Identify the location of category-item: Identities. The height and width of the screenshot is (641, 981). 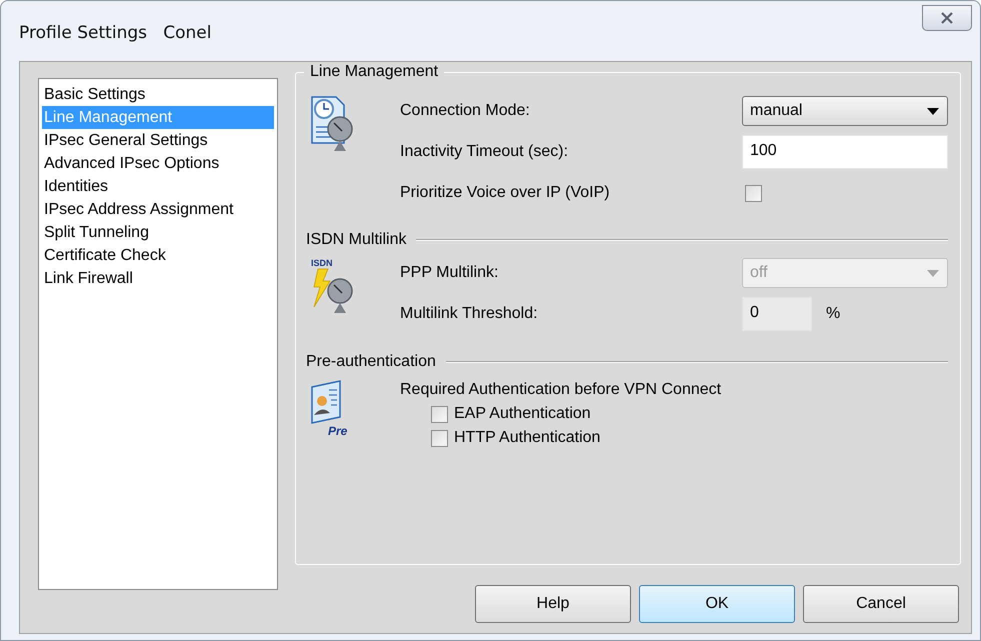
(158, 186).